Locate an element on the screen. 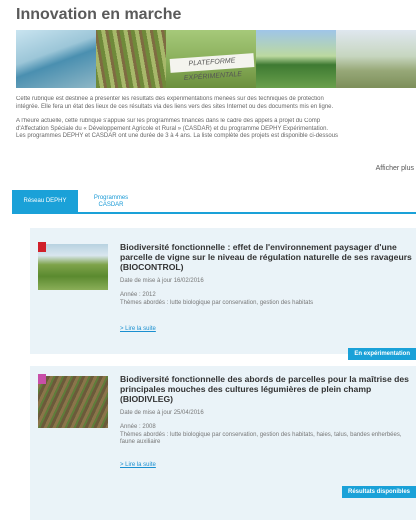 This screenshot has width=416, height=520. header-banner: PLATEFORME EXPÉRIMENTALE is located at coordinates (216, 59).